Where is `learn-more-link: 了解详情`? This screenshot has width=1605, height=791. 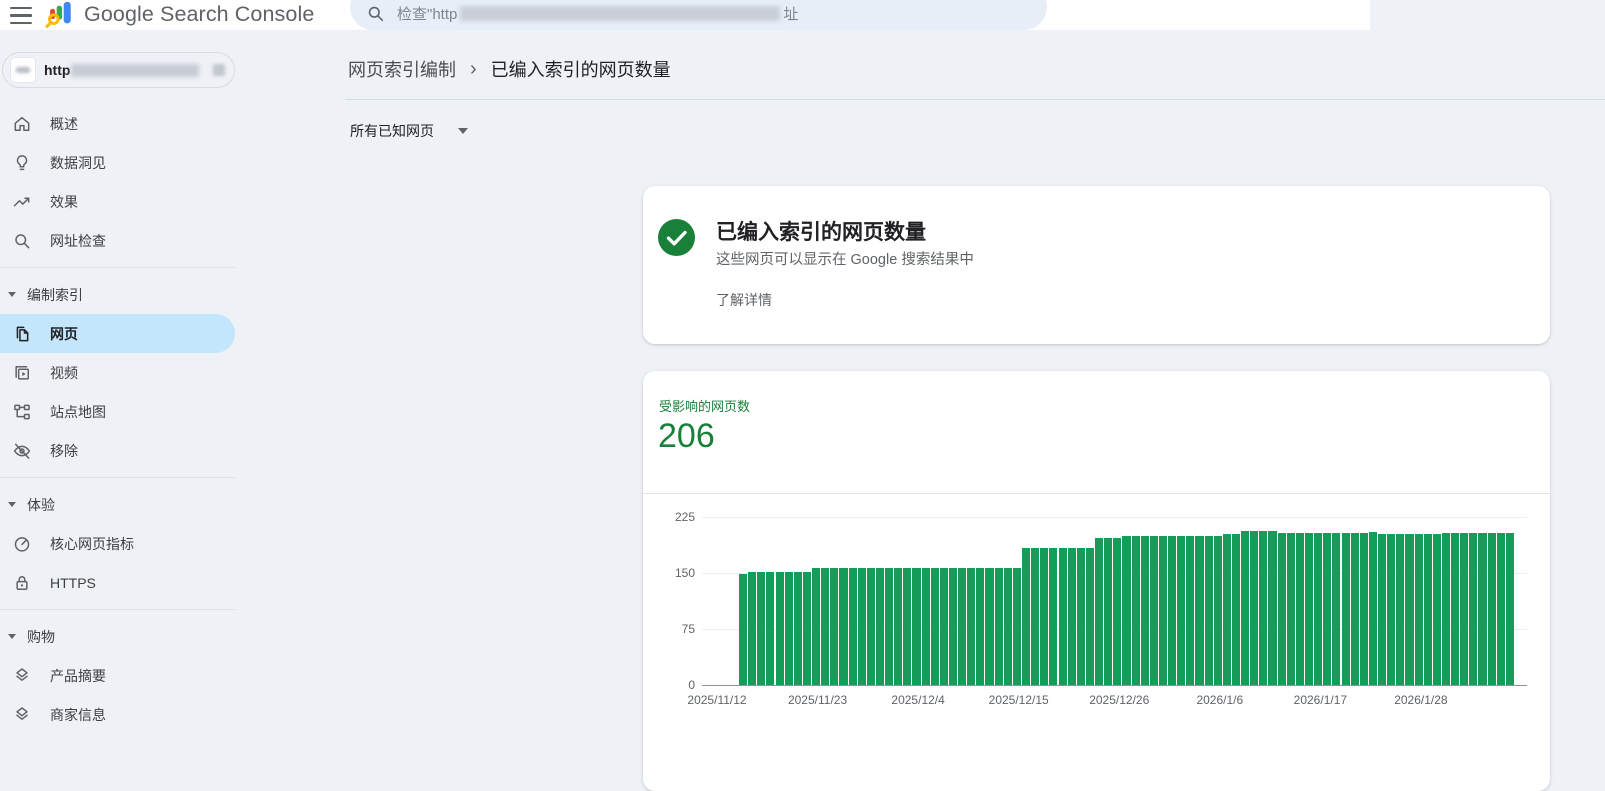 learn-more-link: 了解详情 is located at coordinates (744, 300).